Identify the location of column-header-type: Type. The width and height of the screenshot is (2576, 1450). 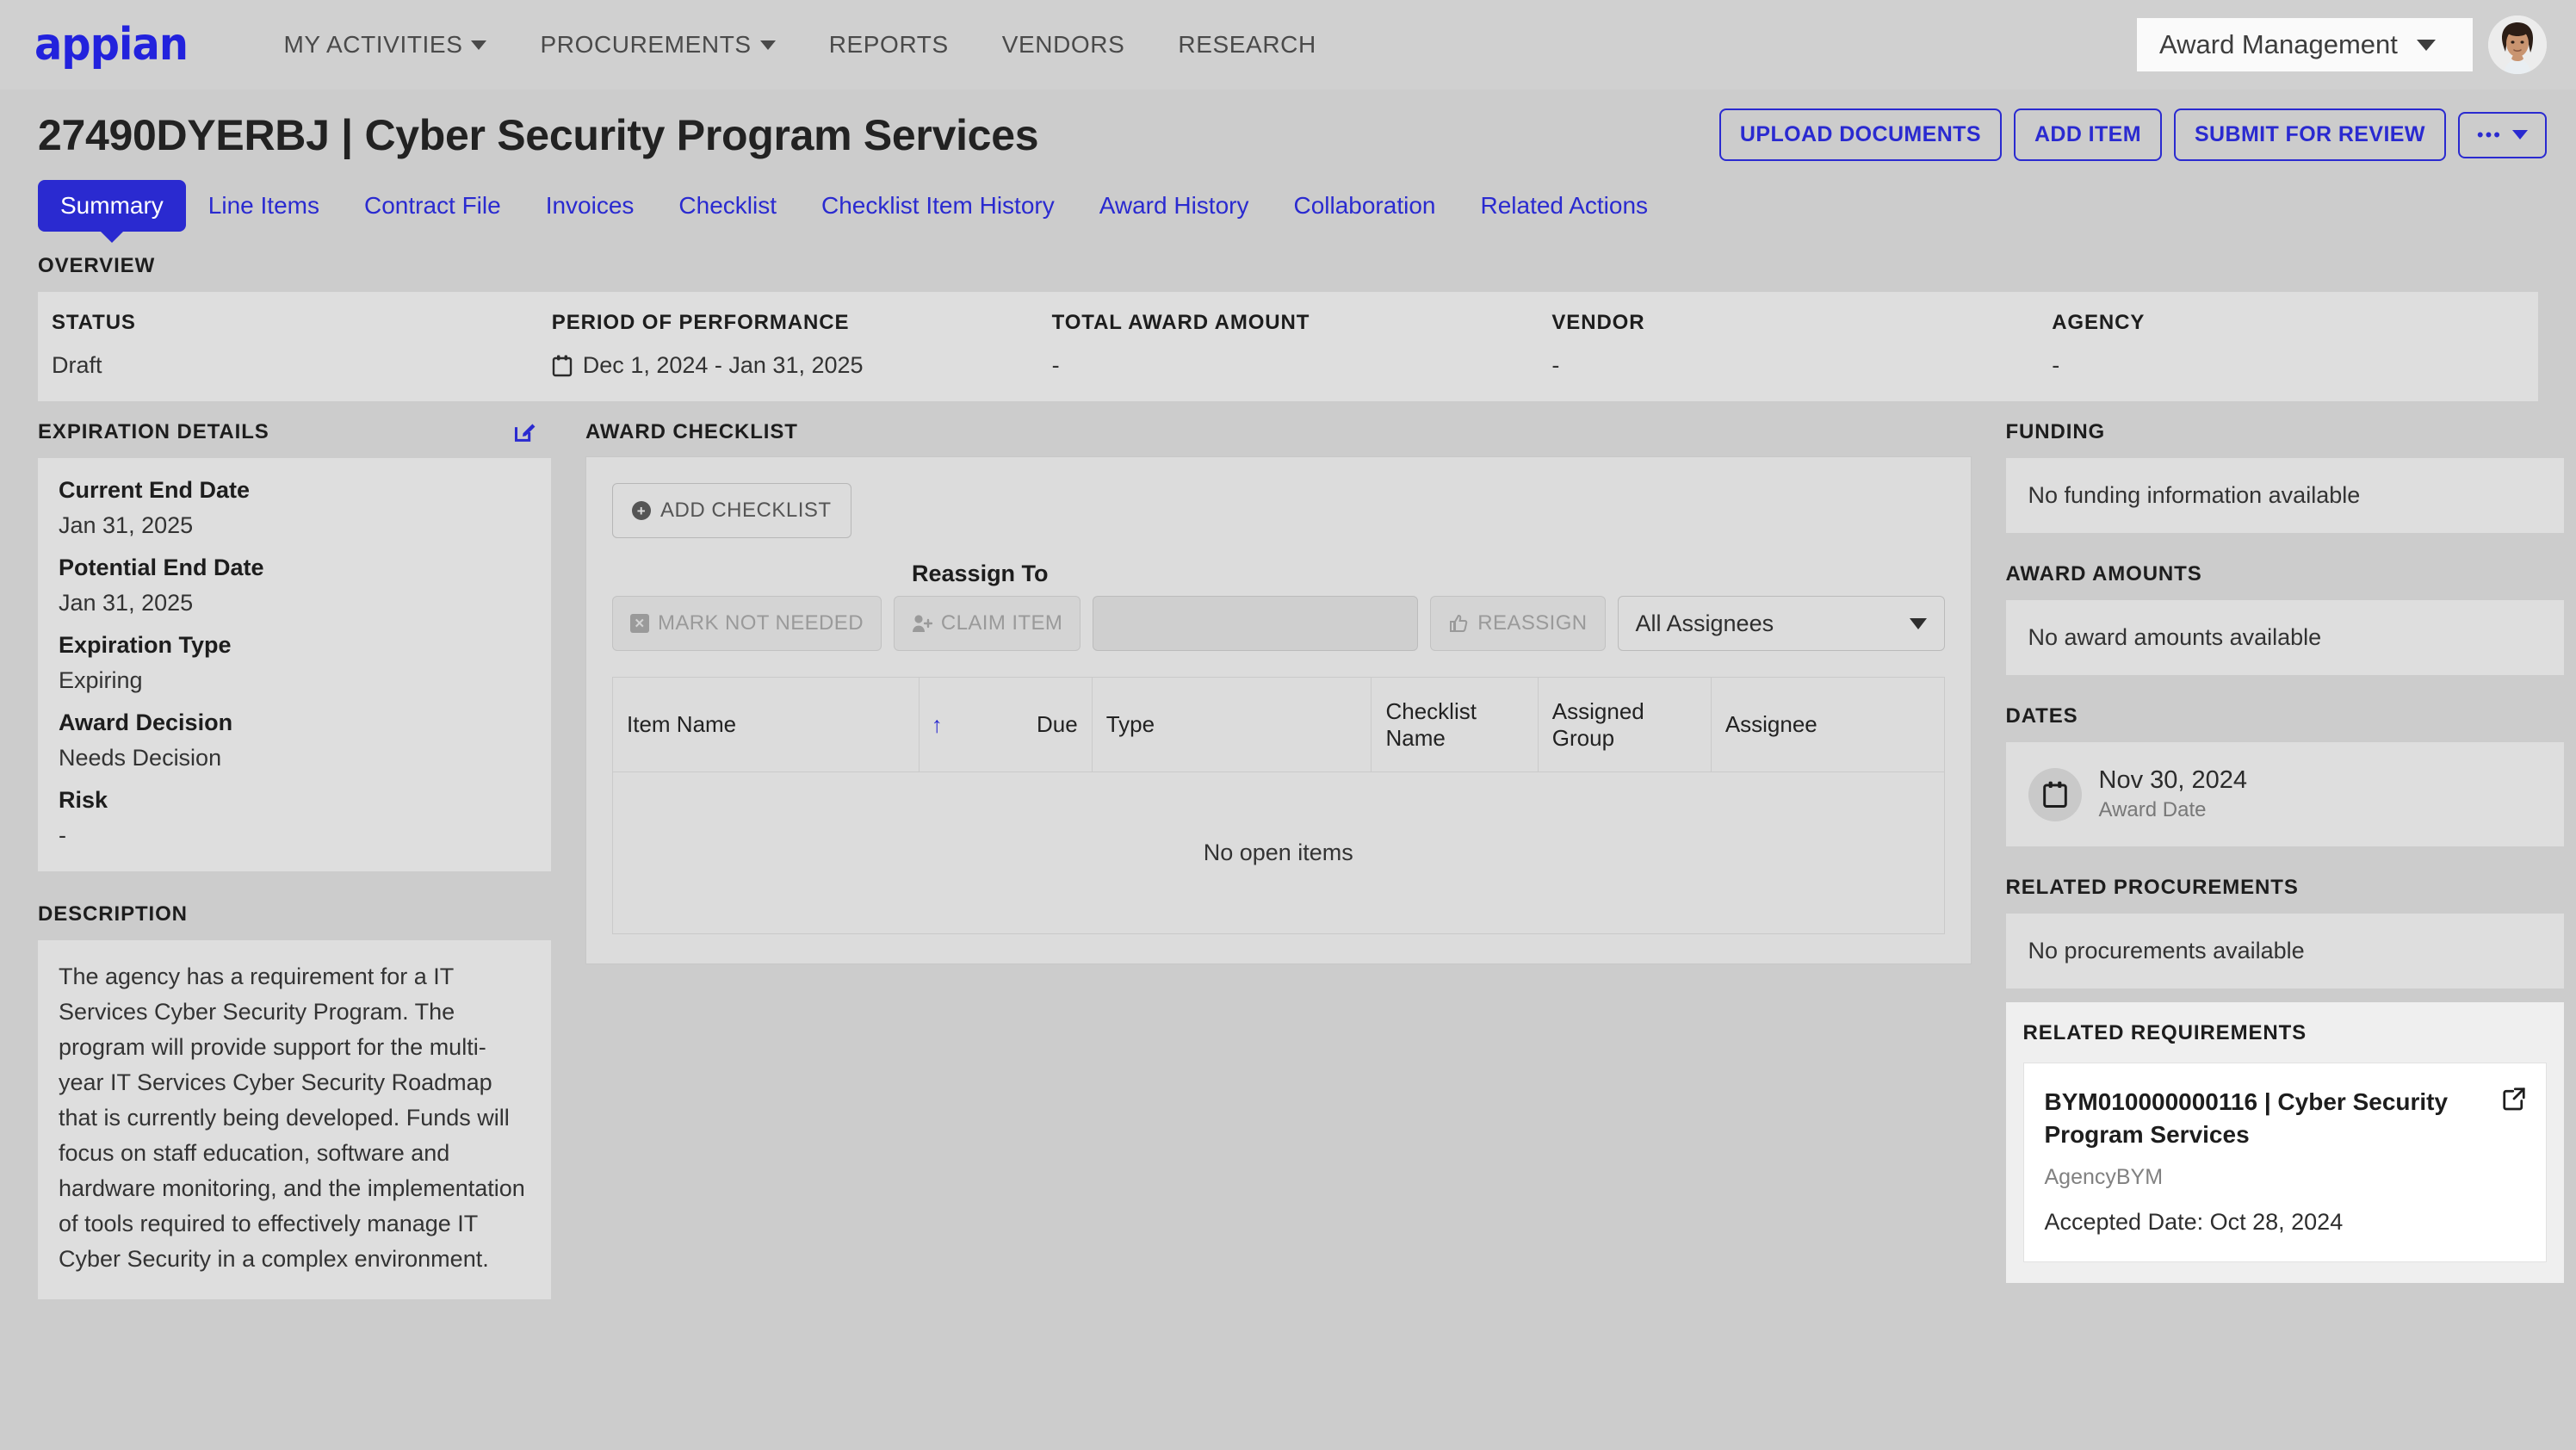
(1232, 724).